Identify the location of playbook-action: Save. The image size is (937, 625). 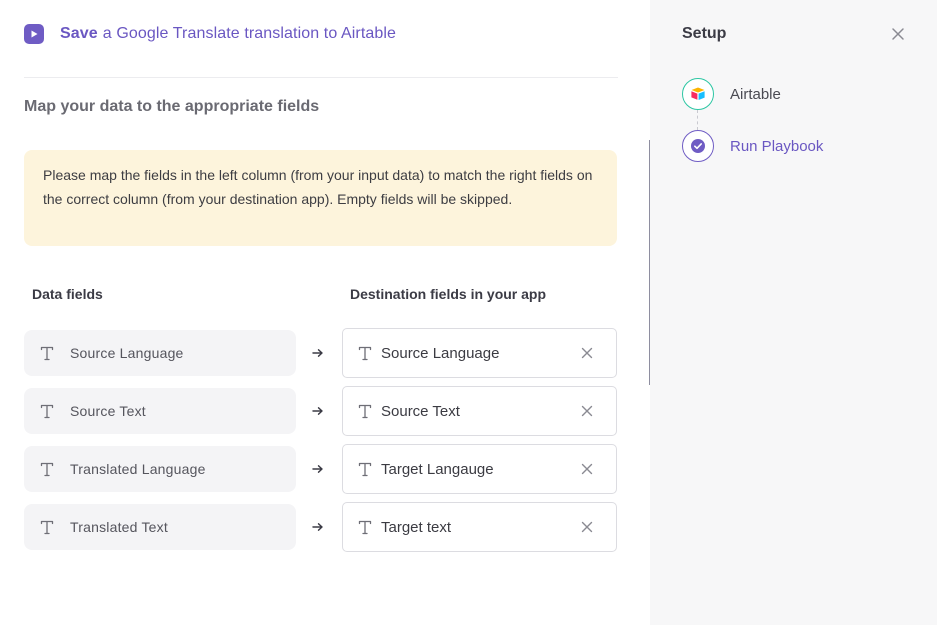
(79, 33).